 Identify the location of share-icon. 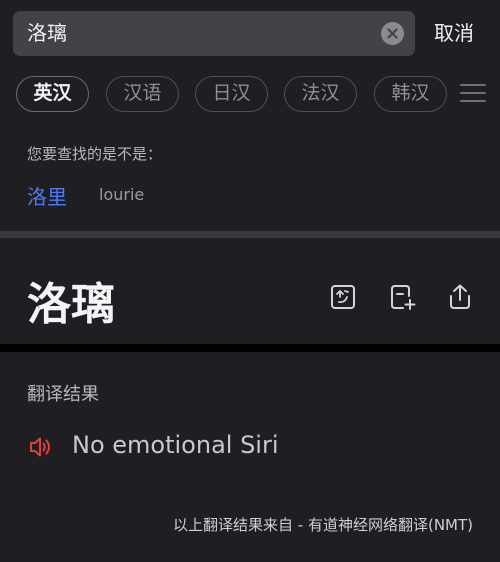
(460, 297).